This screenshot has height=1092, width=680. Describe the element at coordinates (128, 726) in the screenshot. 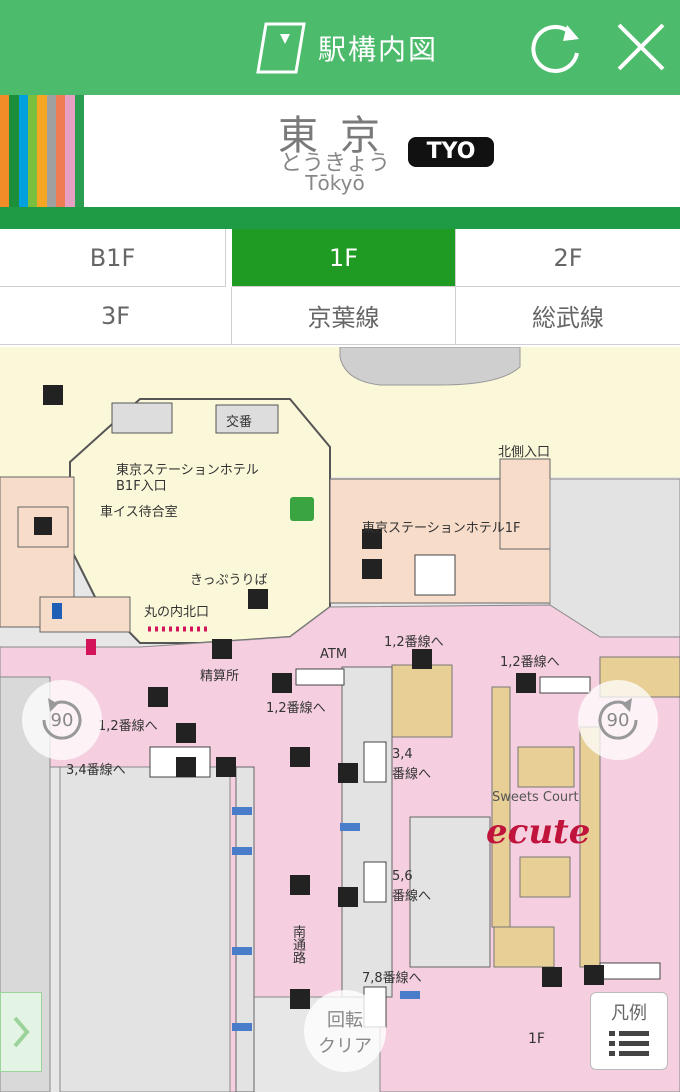

I see `label-to-track-12-d: 1,2番線へ` at that location.